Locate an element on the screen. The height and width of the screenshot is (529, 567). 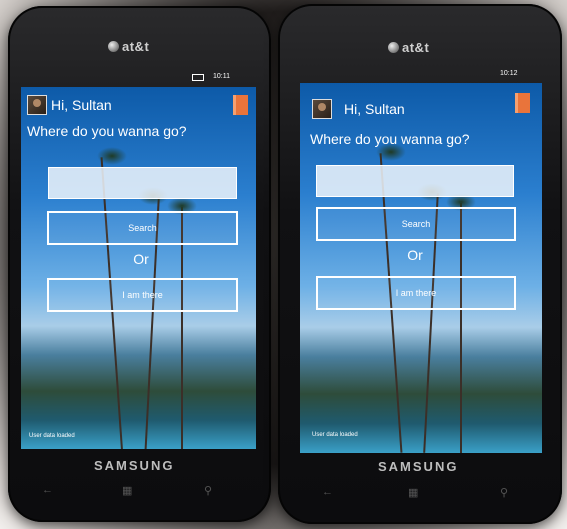
palm-frond is located at coordinates (112, 156).